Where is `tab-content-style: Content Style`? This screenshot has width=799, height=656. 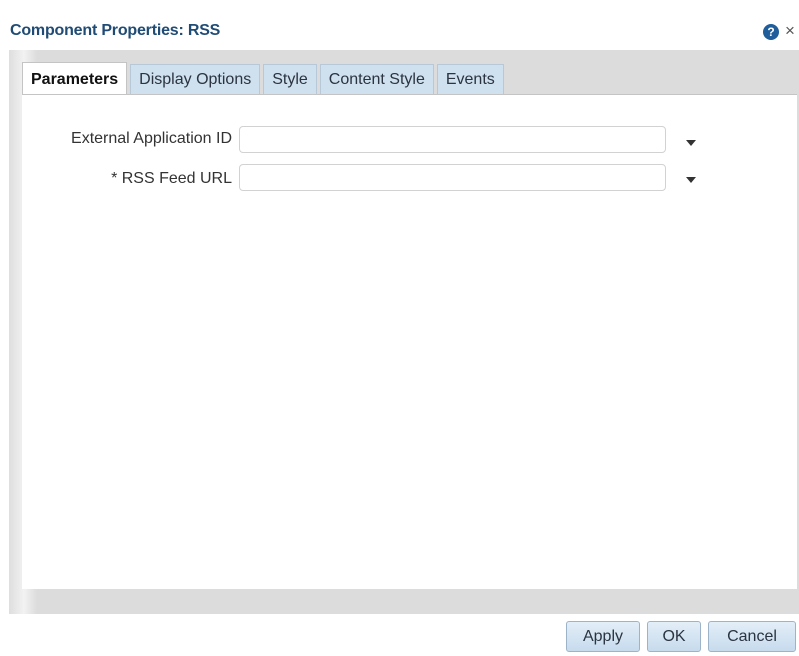
tab-content-style: Content Style is located at coordinates (376, 79).